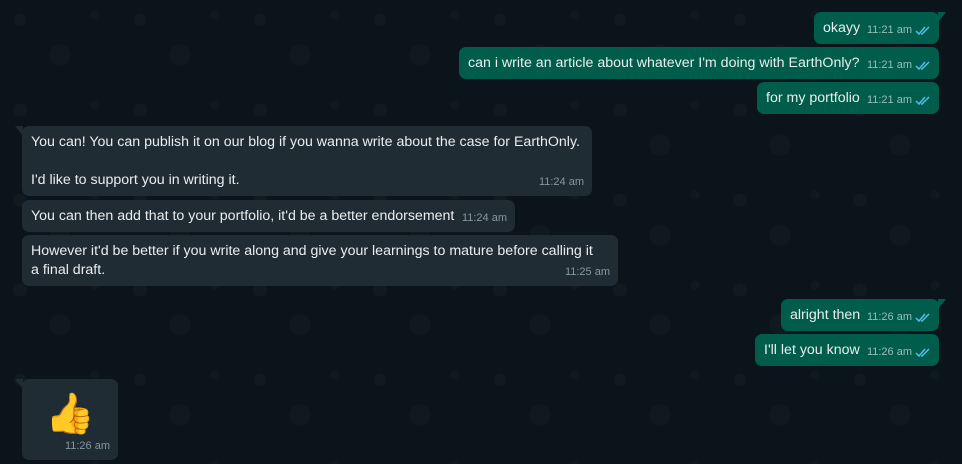 The height and width of the screenshot is (464, 962). Describe the element at coordinates (825, 315) in the screenshot. I see `message-text: alright then` at that location.